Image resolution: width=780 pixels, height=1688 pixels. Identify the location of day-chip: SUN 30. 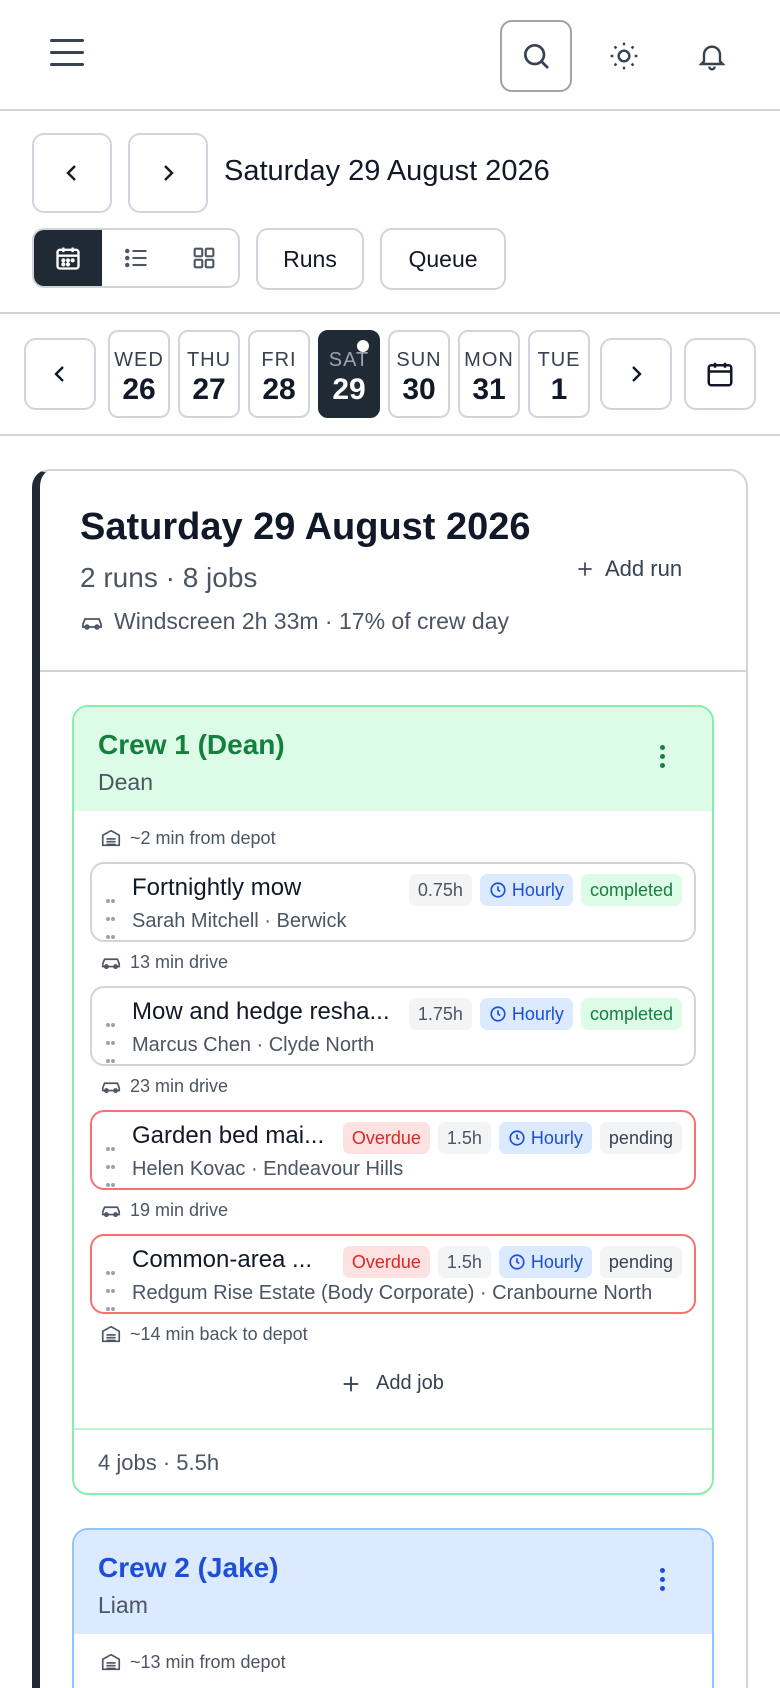
(419, 374).